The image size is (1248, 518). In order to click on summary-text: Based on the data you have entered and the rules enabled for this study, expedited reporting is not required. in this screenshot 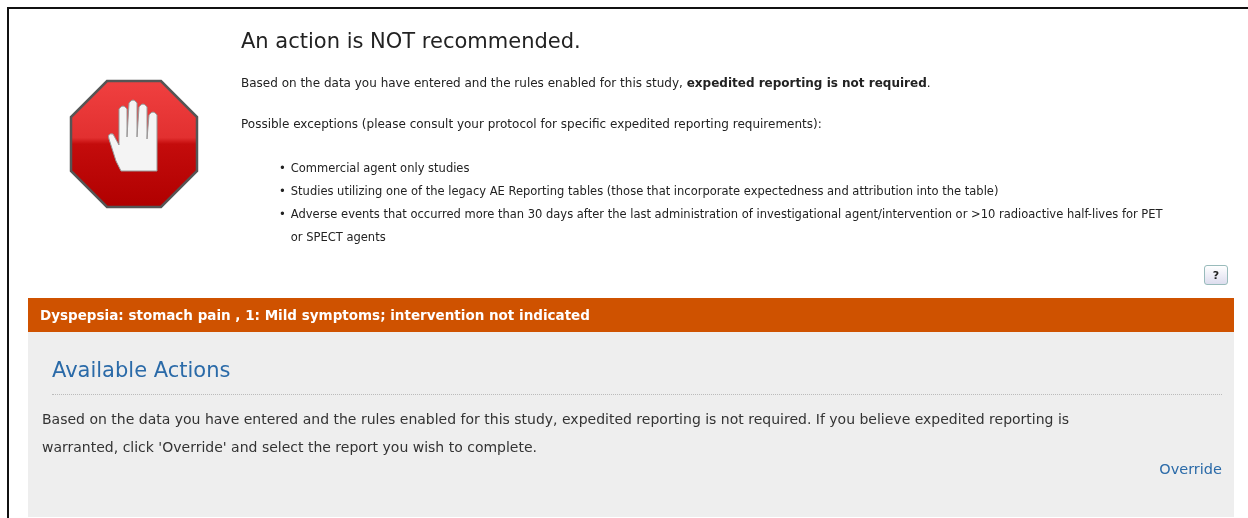, I will do `click(586, 83)`.